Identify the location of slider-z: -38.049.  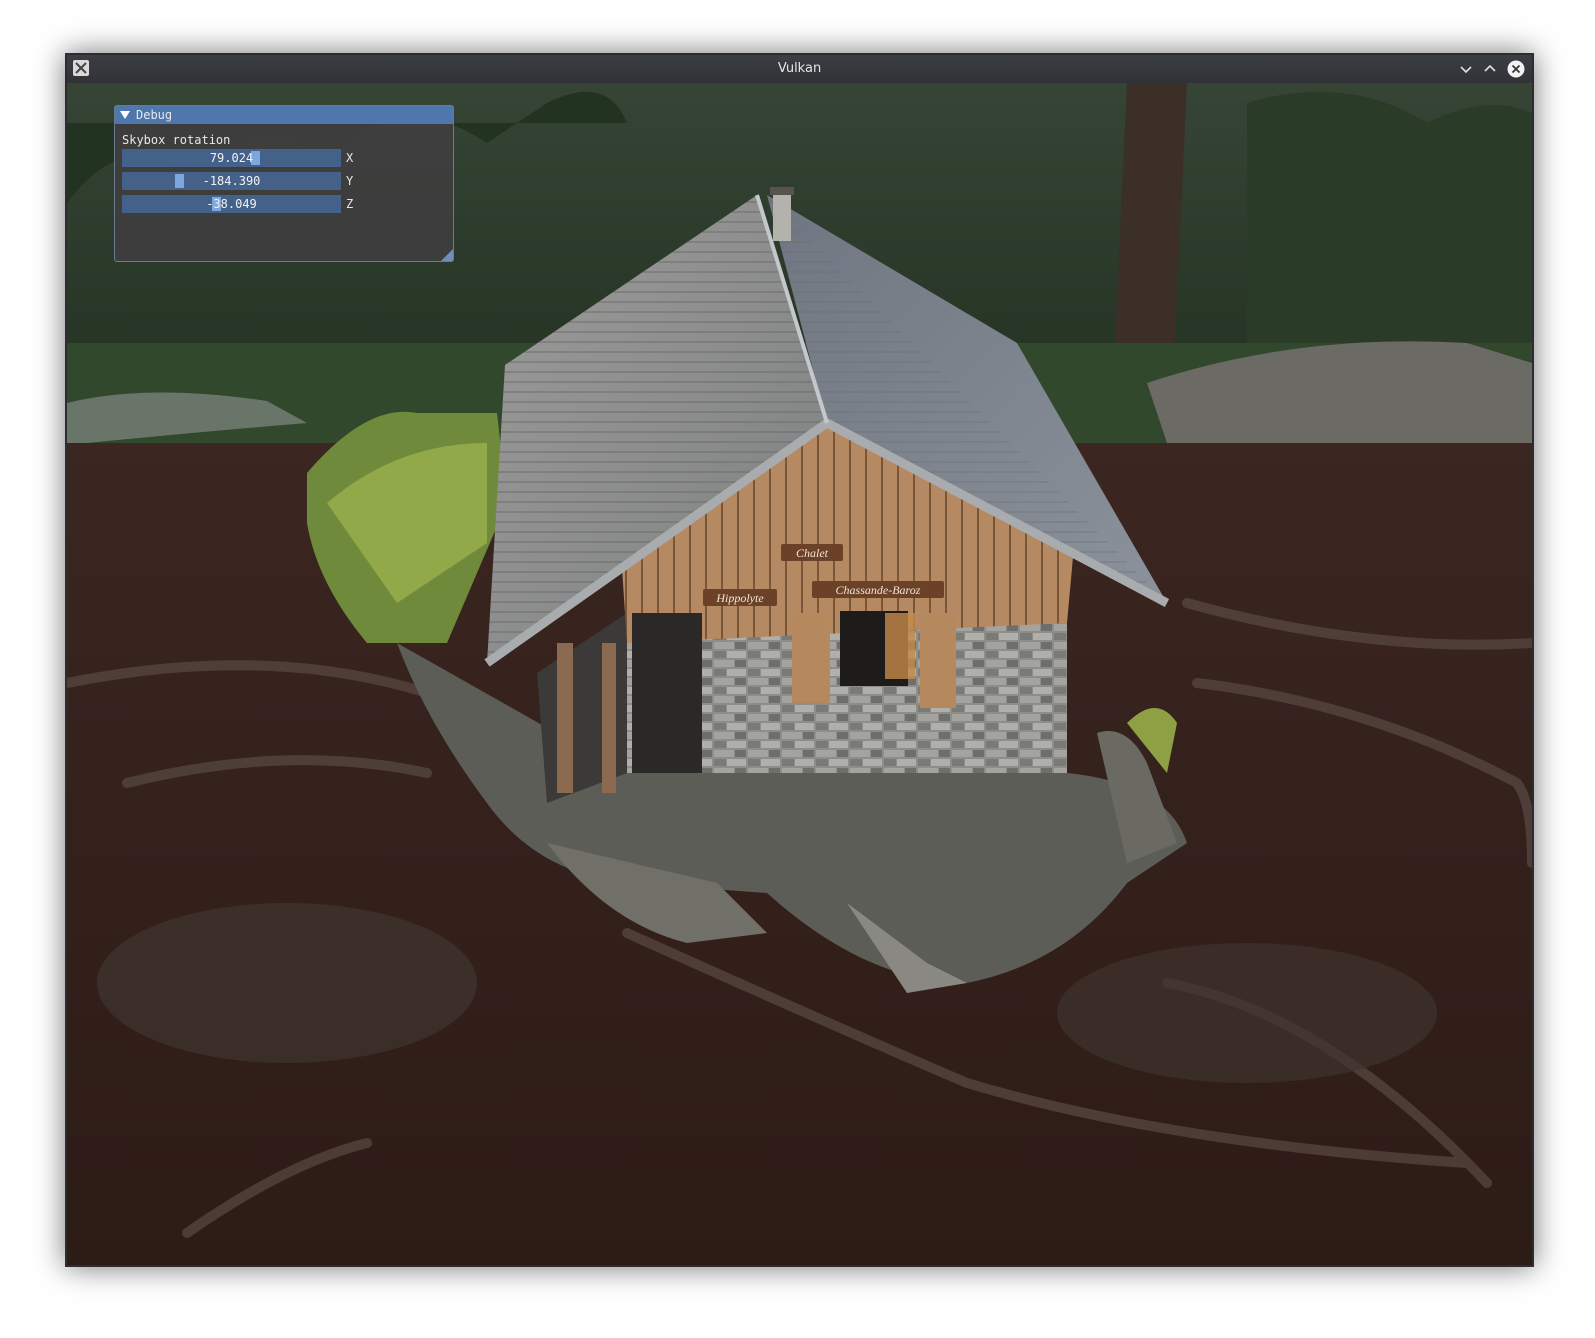
(231, 204).